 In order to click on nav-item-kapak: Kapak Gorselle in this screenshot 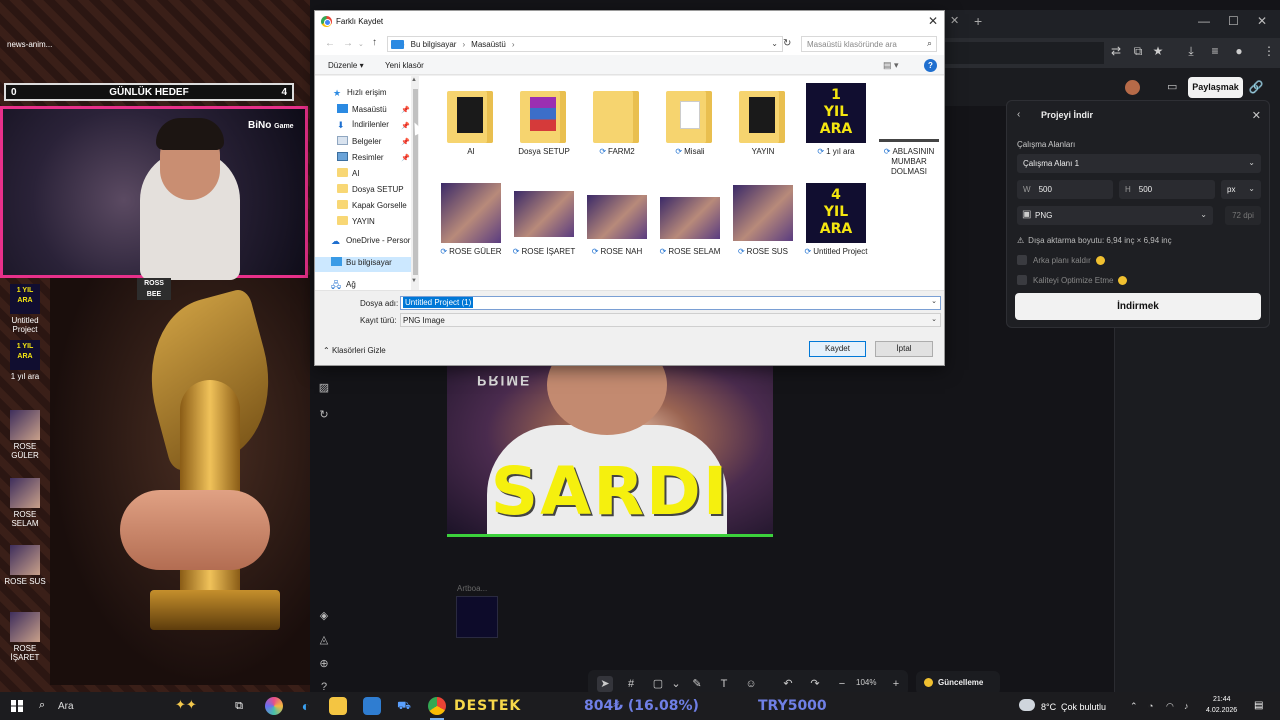, I will do `click(365, 207)`.